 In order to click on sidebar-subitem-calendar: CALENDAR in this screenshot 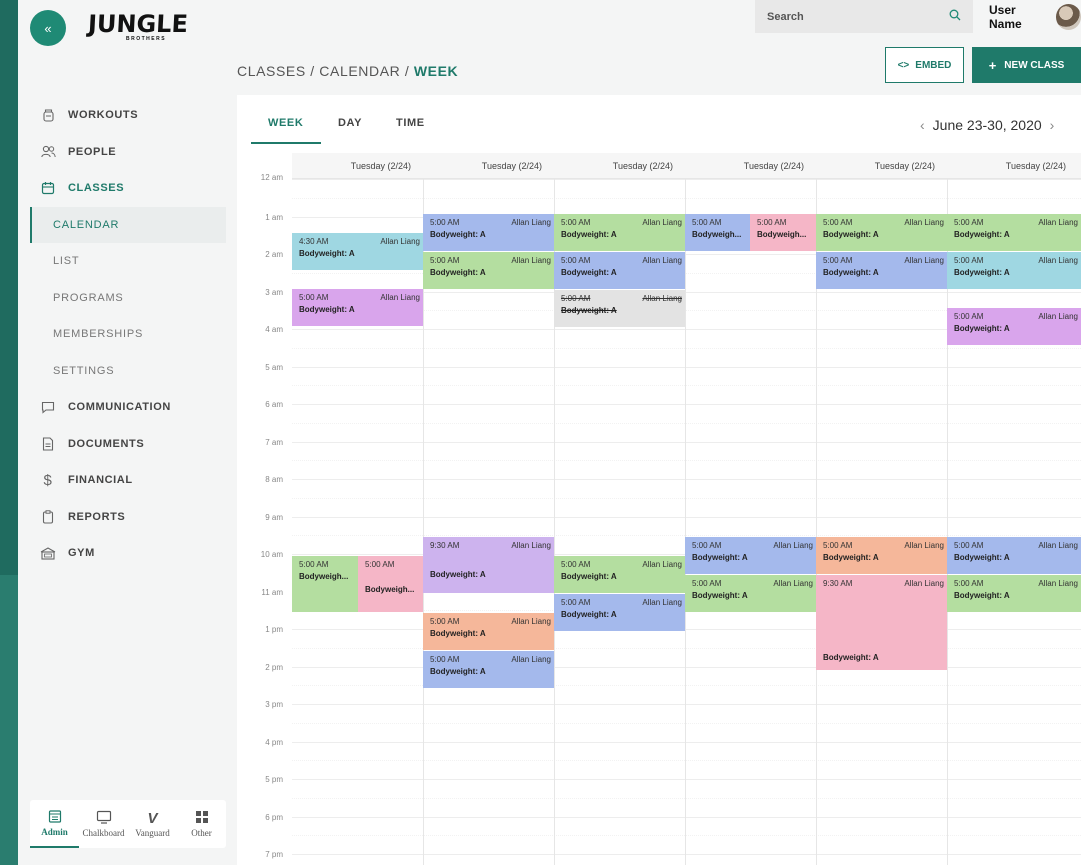, I will do `click(128, 224)`.